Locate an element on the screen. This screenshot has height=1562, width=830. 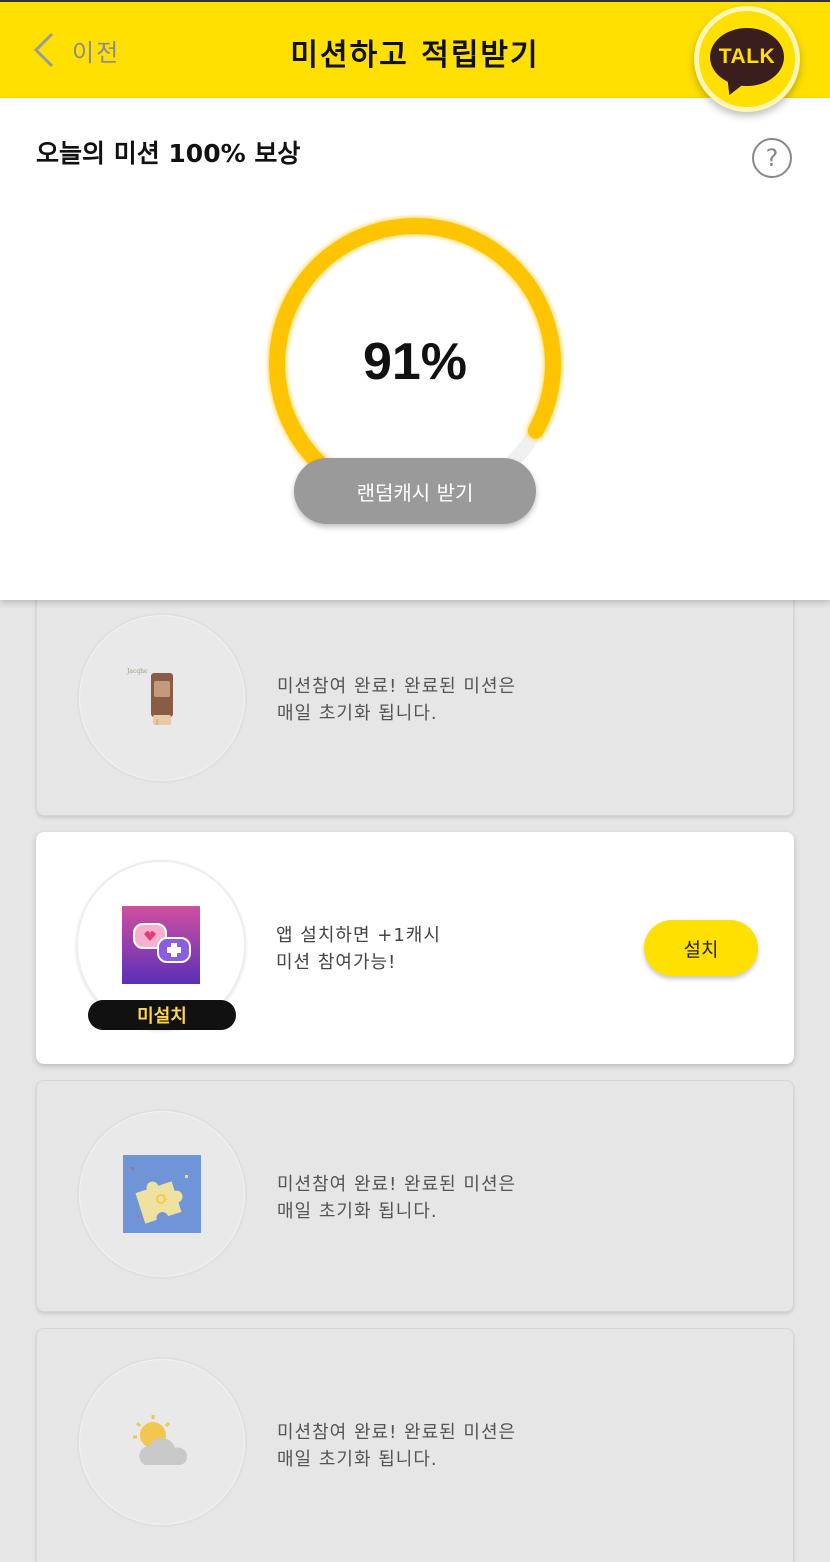
chat-heart-plus-app-icon is located at coordinates (161, 945).